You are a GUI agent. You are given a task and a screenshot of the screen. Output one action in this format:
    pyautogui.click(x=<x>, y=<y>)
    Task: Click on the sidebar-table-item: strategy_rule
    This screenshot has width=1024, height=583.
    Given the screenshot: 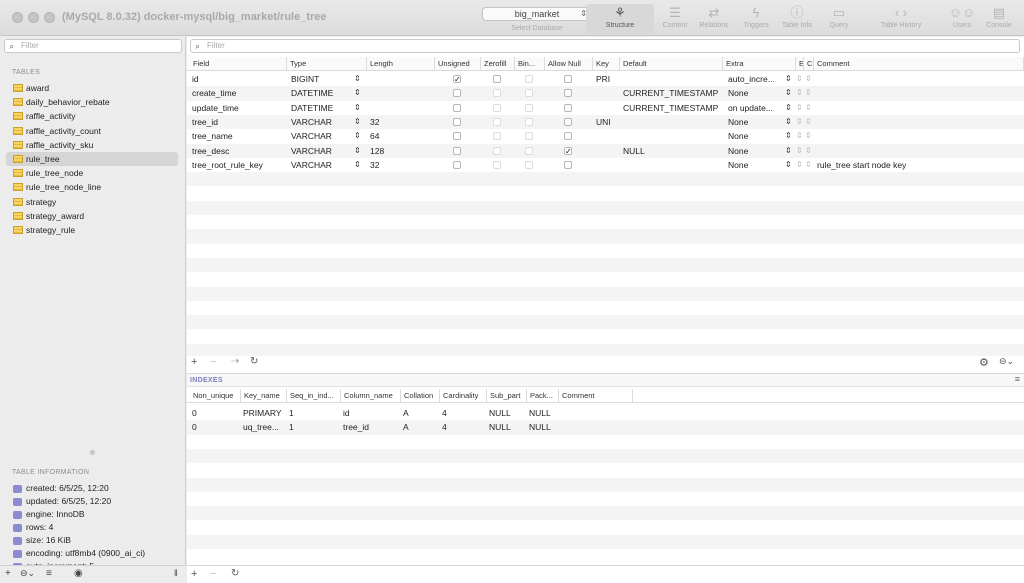 What is the action you would take?
    pyautogui.click(x=92, y=230)
    